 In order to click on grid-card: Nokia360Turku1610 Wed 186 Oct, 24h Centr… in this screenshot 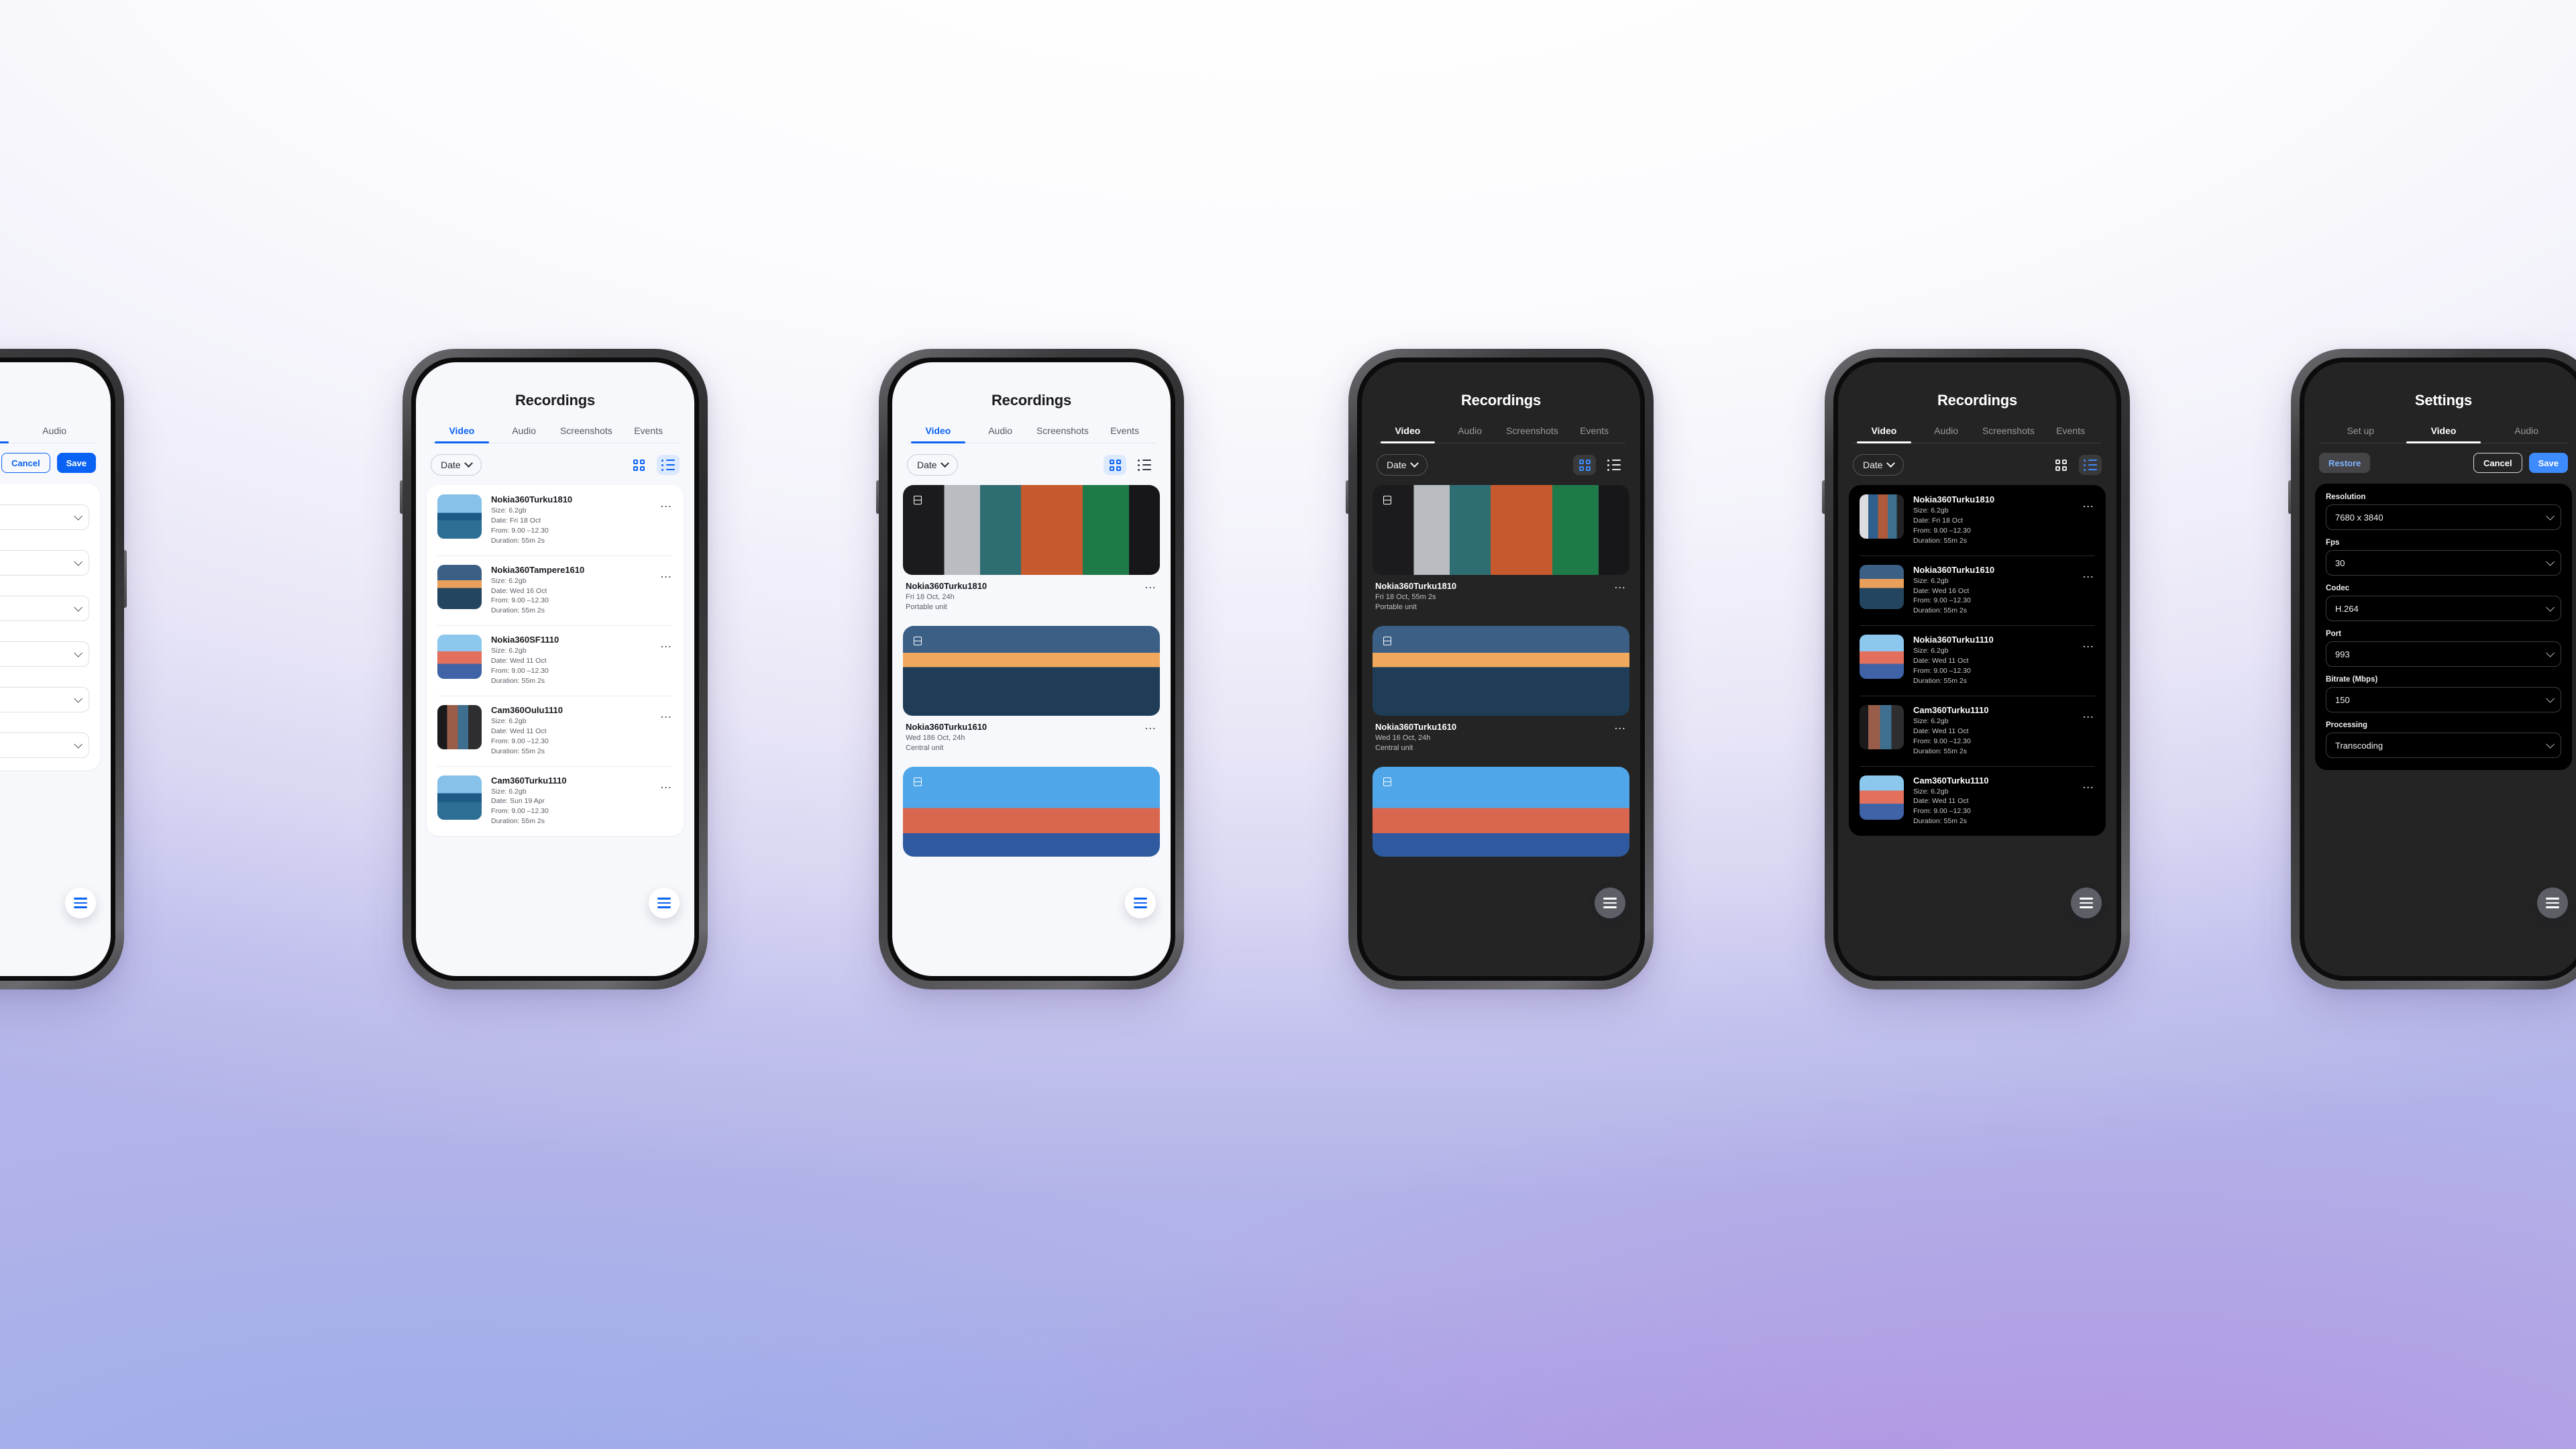, I will do `click(1031, 691)`.